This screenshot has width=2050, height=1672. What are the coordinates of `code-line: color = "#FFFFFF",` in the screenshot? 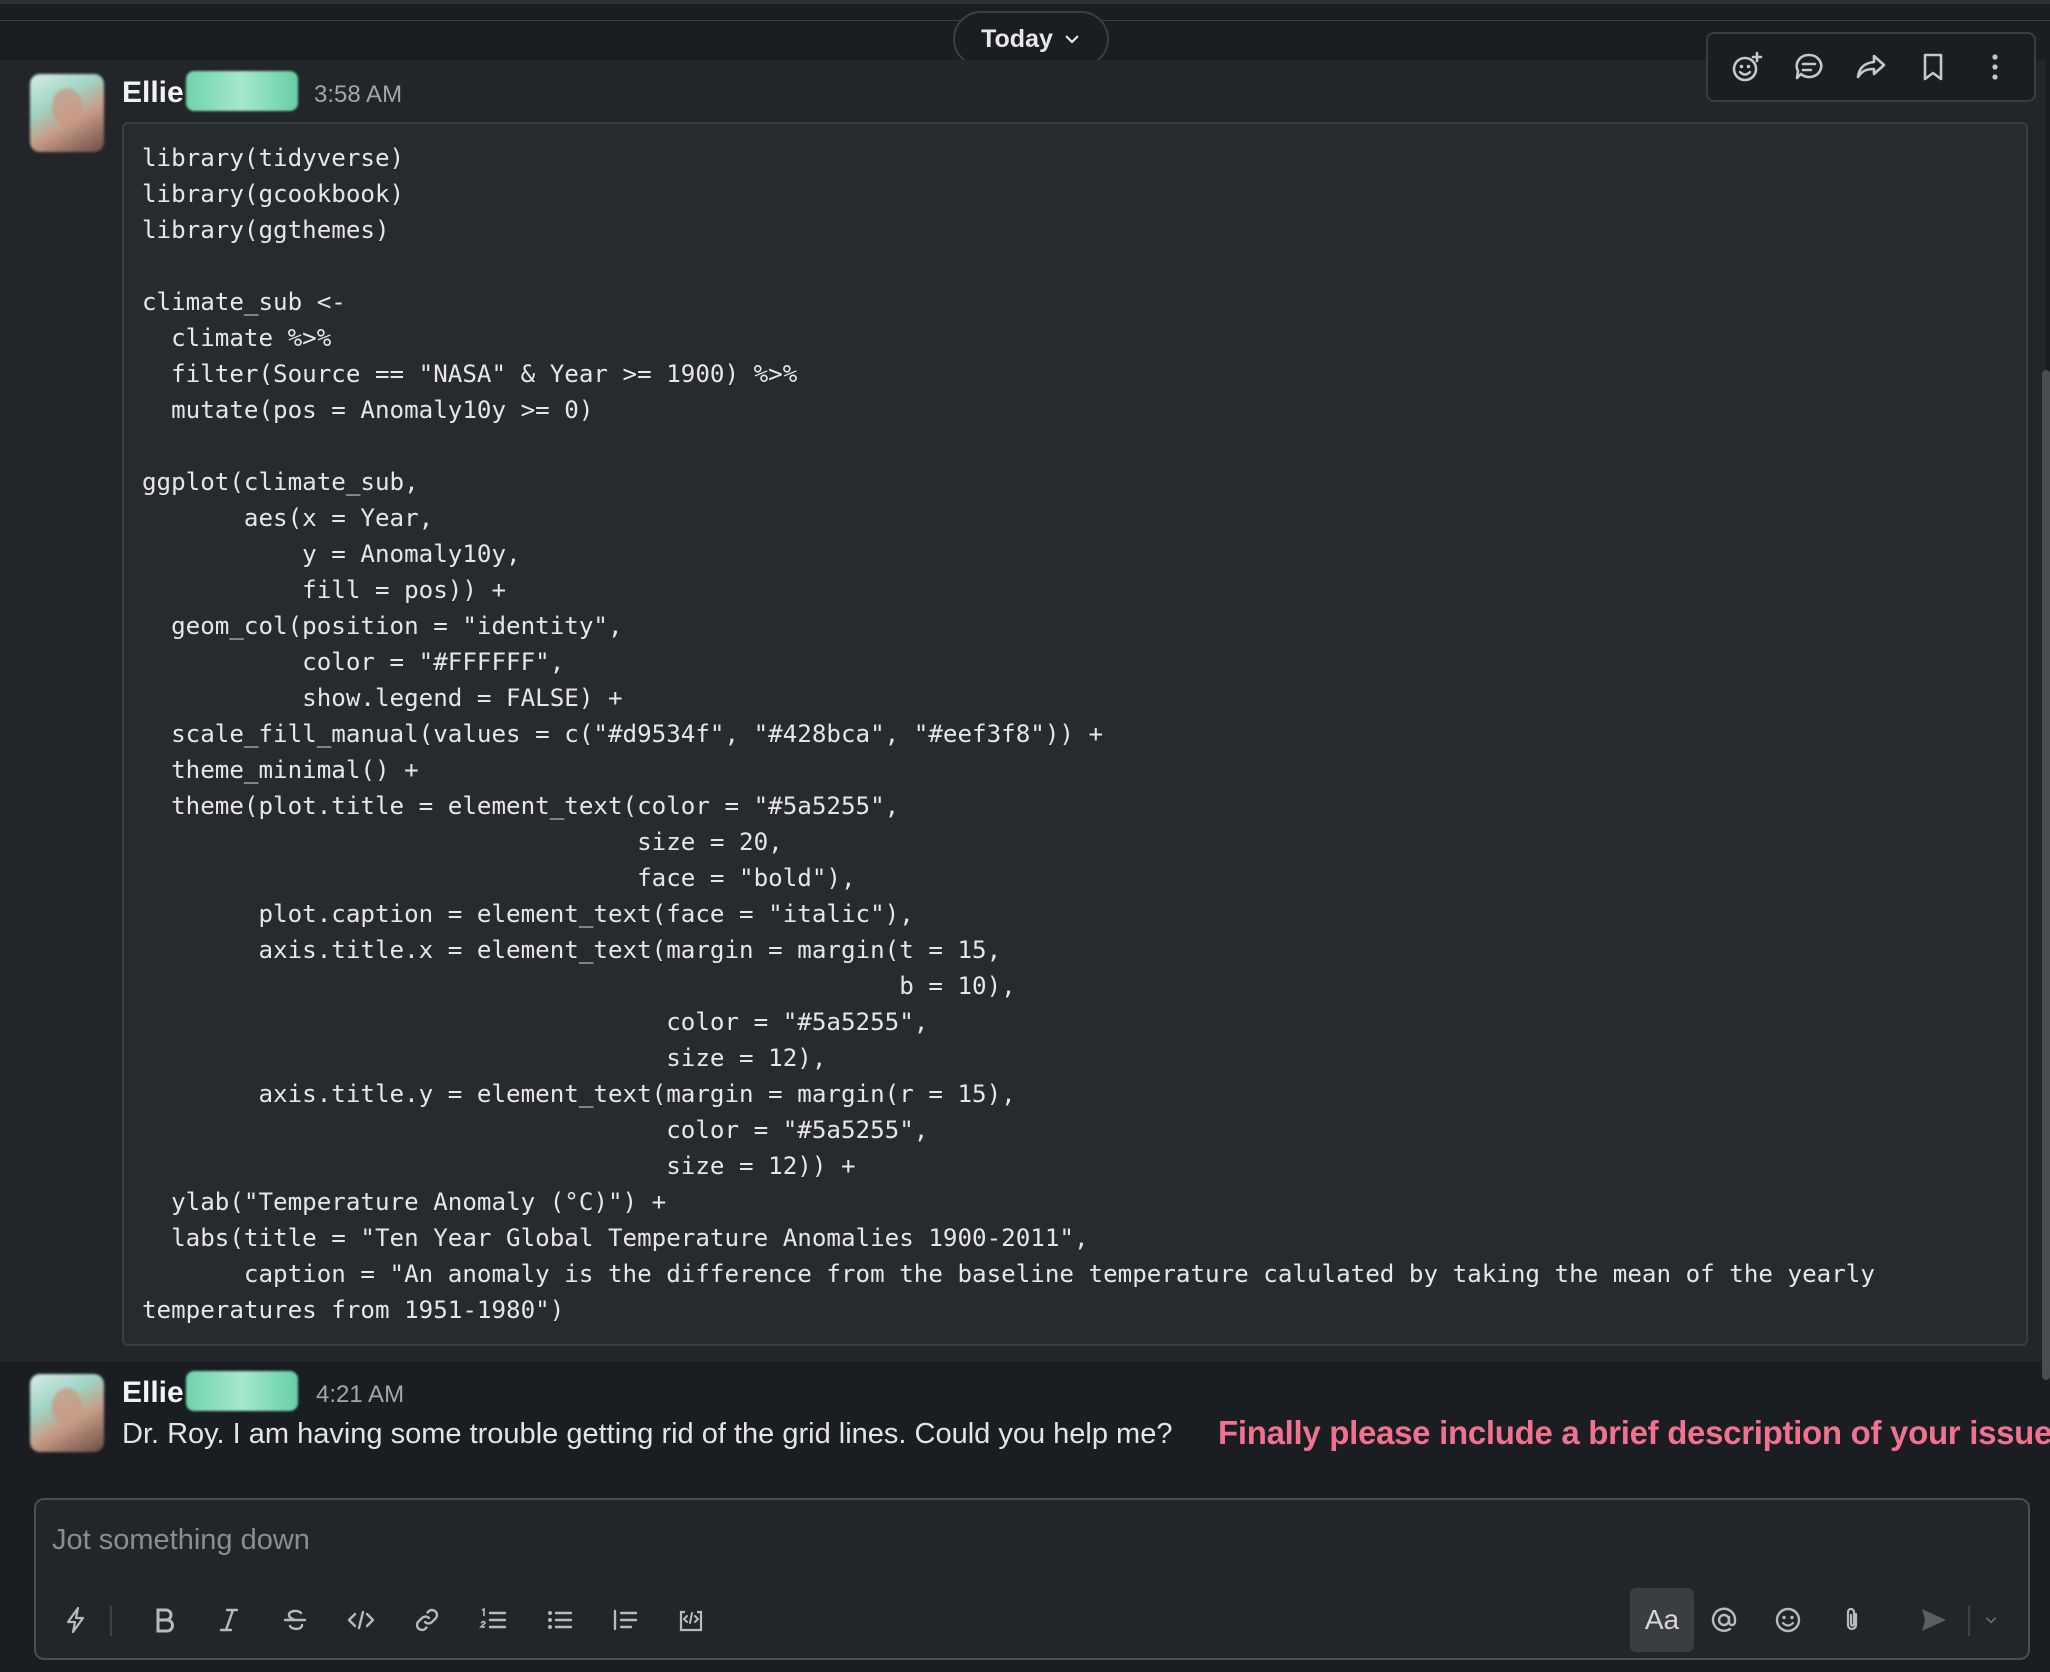 It's located at (353, 662).